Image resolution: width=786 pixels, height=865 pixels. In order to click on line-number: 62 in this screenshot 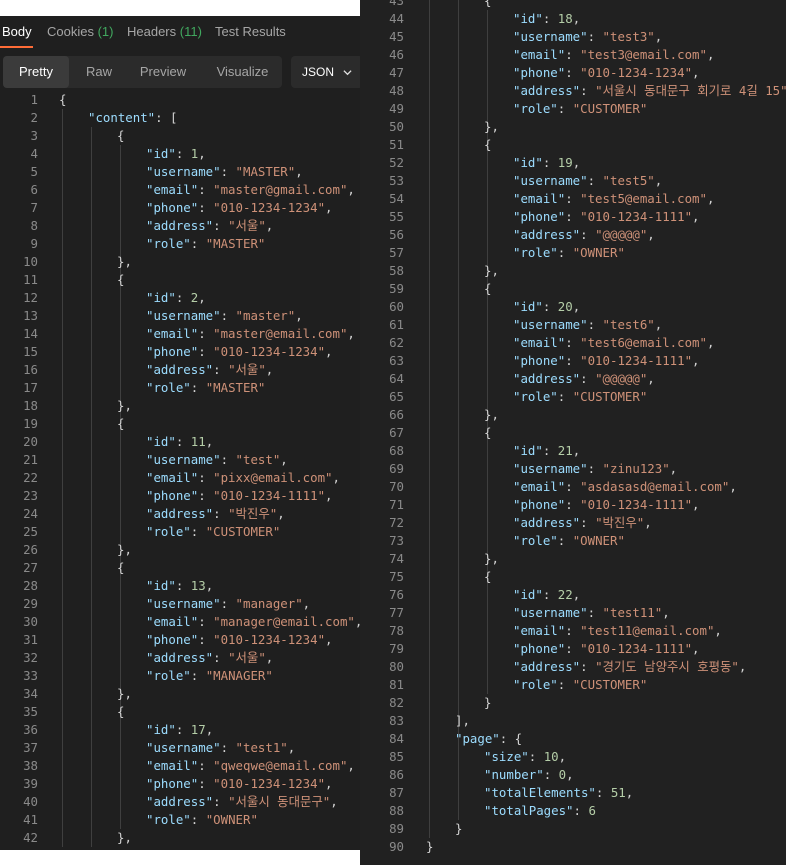, I will do `click(396, 342)`.